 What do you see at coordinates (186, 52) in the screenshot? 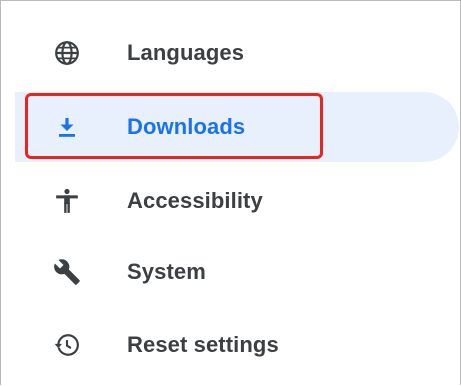
I see `sidebar-item-label: Languages` at bounding box center [186, 52].